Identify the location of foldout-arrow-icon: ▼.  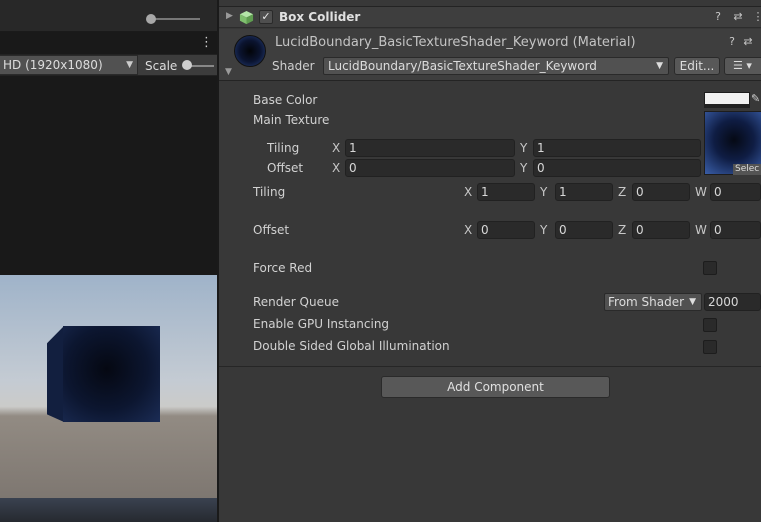
(228, 72).